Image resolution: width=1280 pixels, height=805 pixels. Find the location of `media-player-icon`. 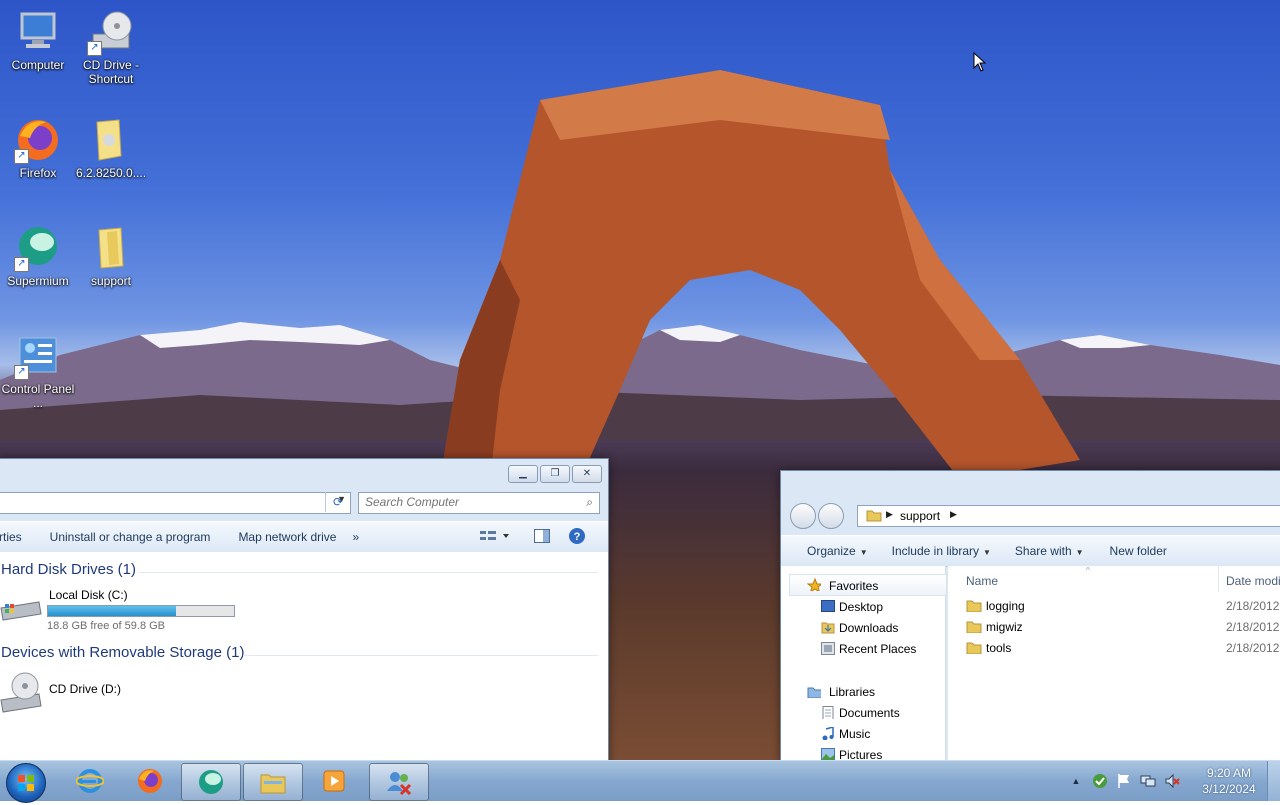

media-player-icon is located at coordinates (334, 781).